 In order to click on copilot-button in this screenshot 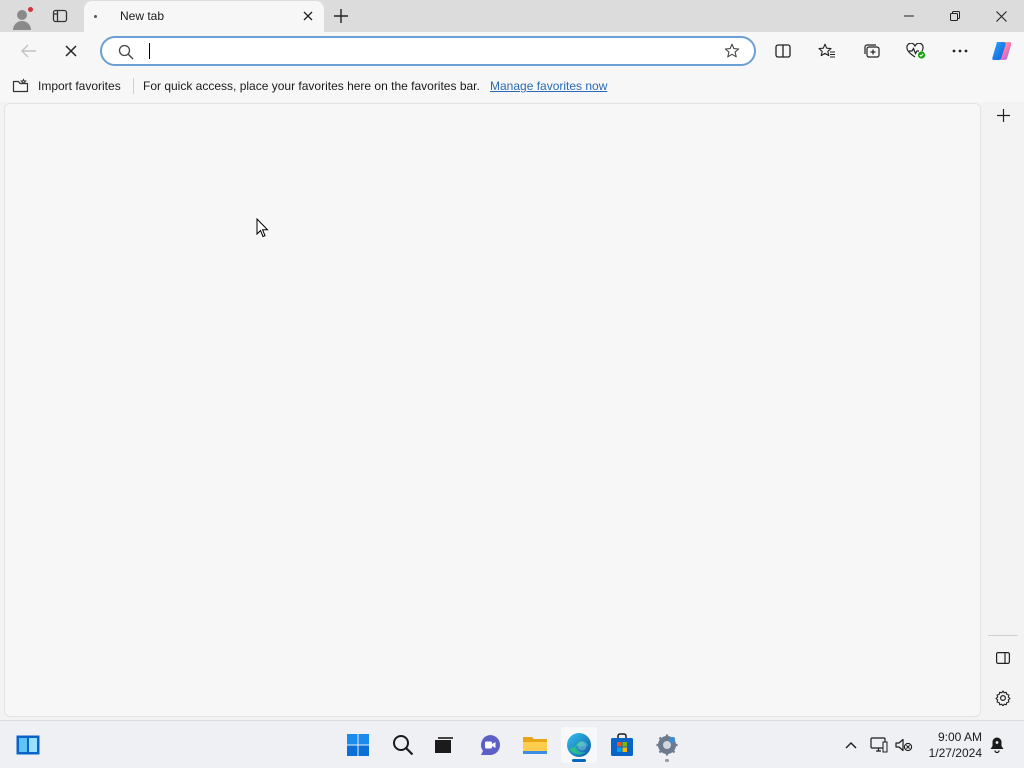, I will do `click(1002, 51)`.